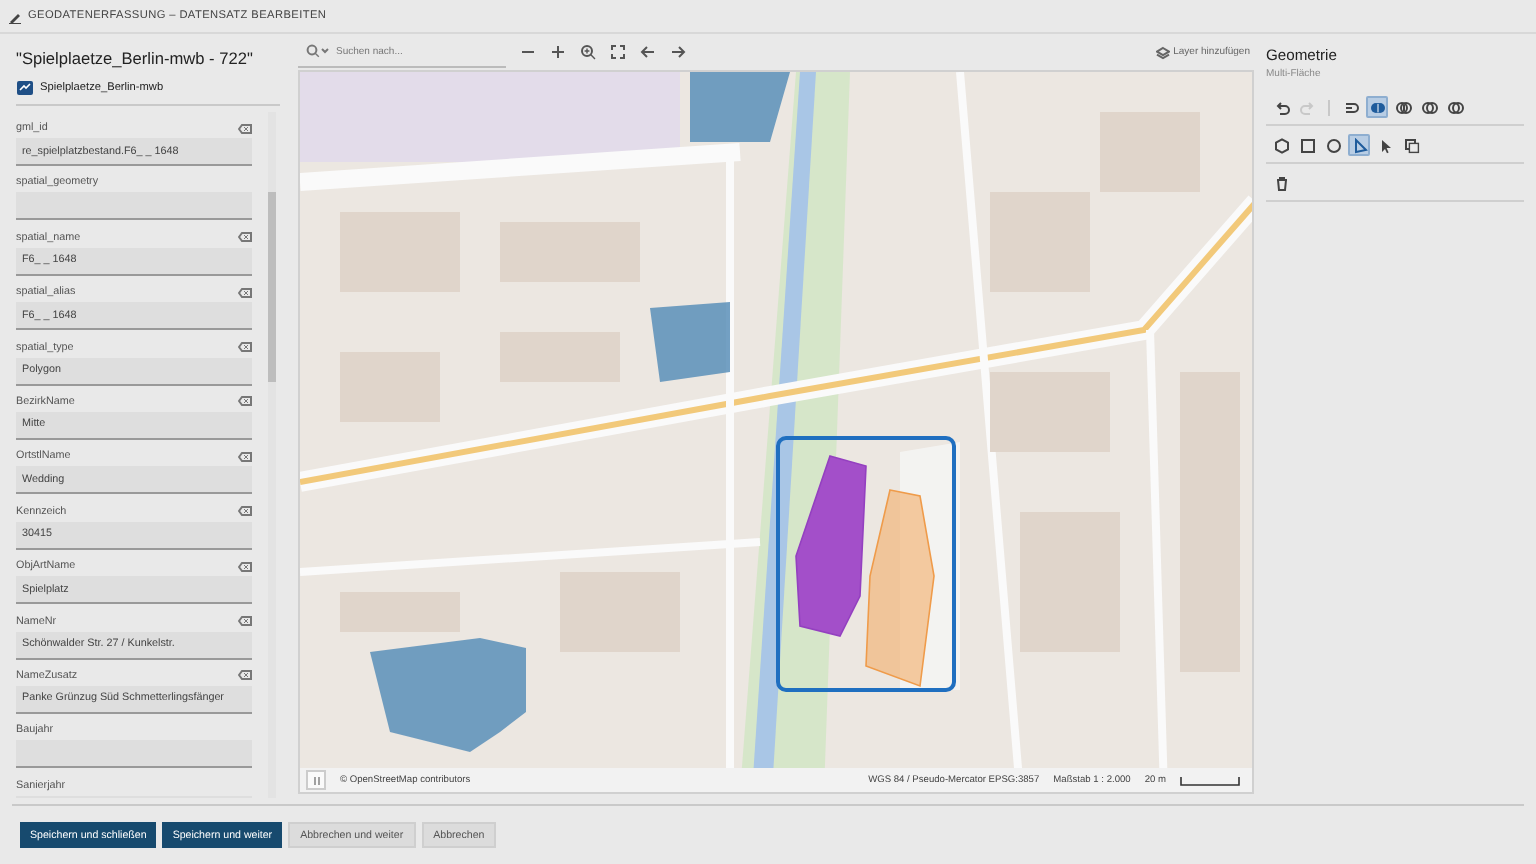 The width and height of the screenshot is (1536, 864). What do you see at coordinates (25, 88) in the screenshot?
I see `layer-icon` at bounding box center [25, 88].